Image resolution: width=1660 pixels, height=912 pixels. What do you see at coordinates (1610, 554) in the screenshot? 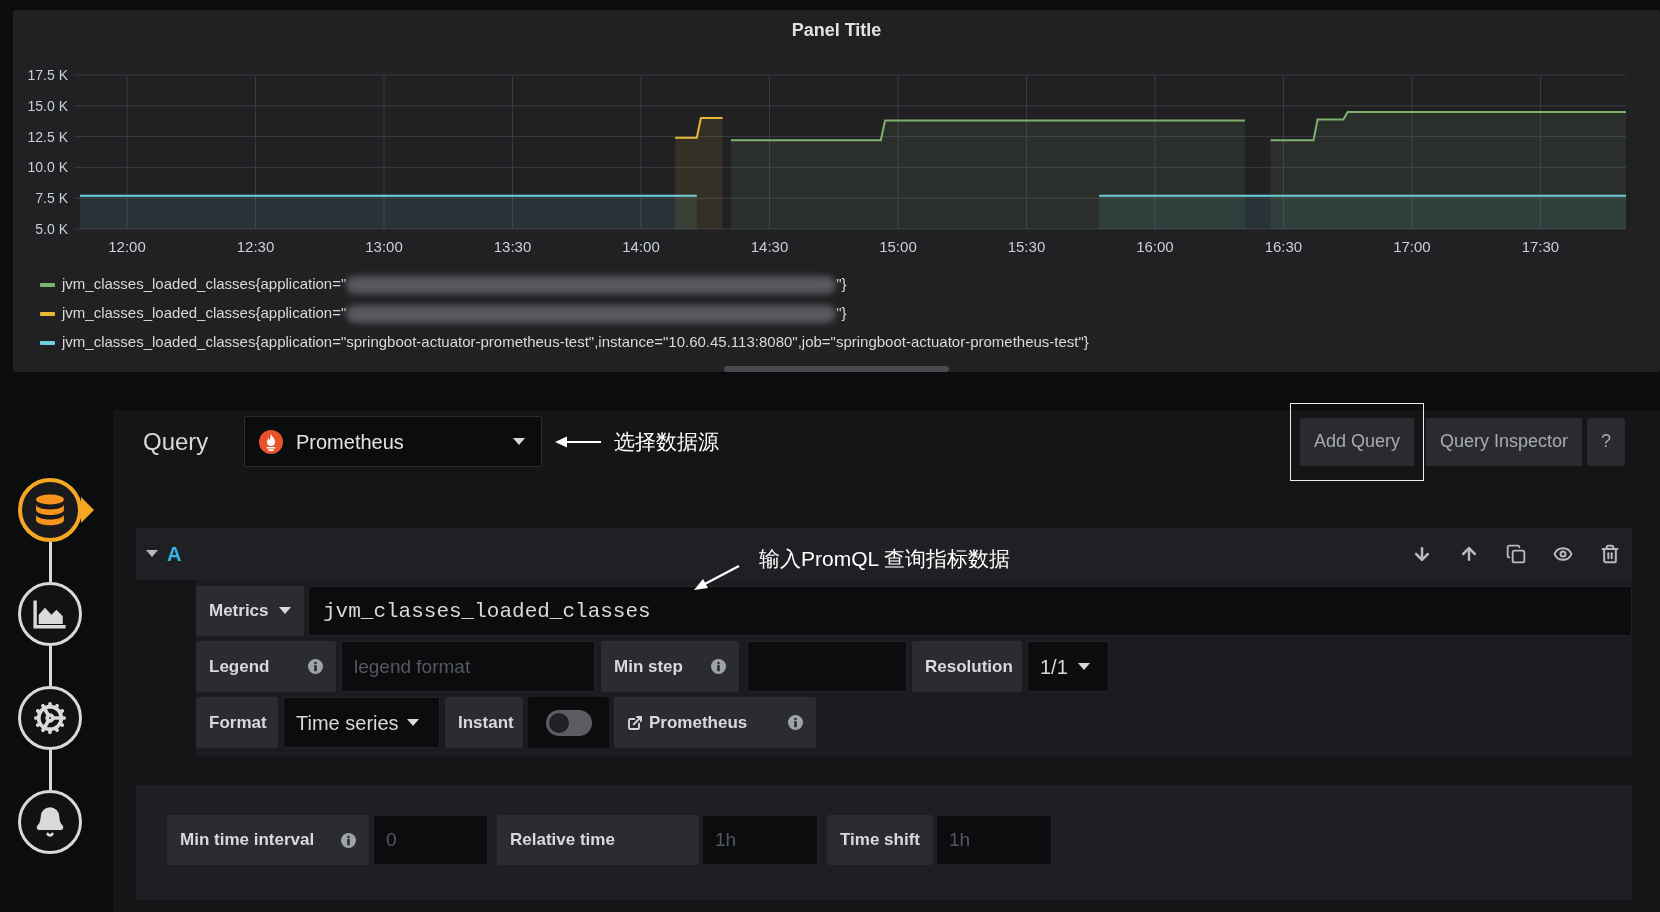
I see `trash-icon` at bounding box center [1610, 554].